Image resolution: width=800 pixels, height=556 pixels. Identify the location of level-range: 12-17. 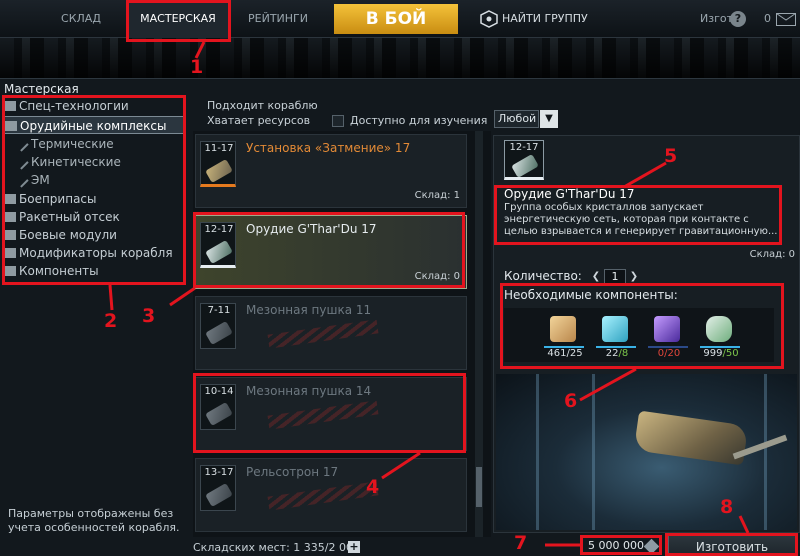
(524, 147).